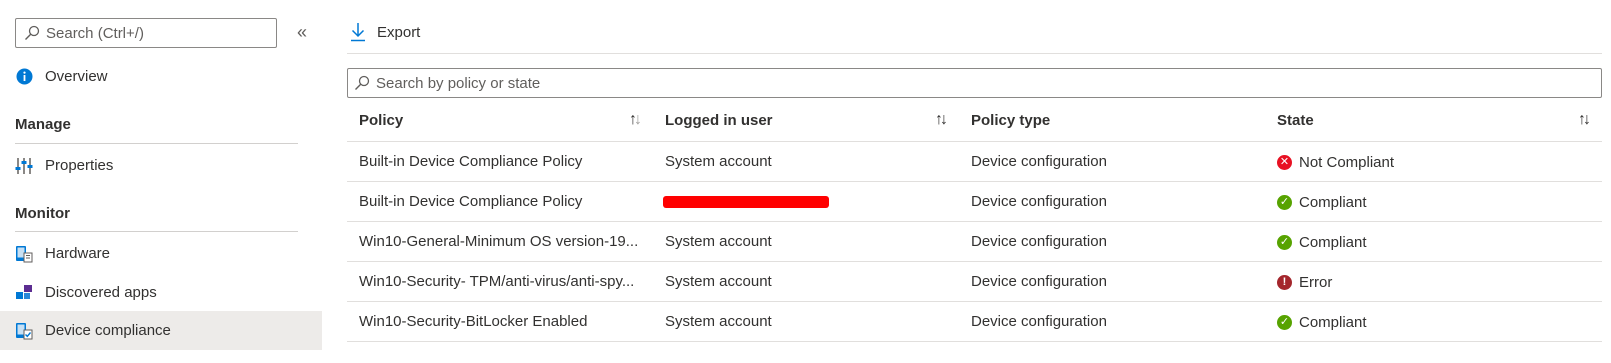 The width and height of the screenshot is (1611, 363). I want to click on warning-circle-icon: !, so click(1284, 282).